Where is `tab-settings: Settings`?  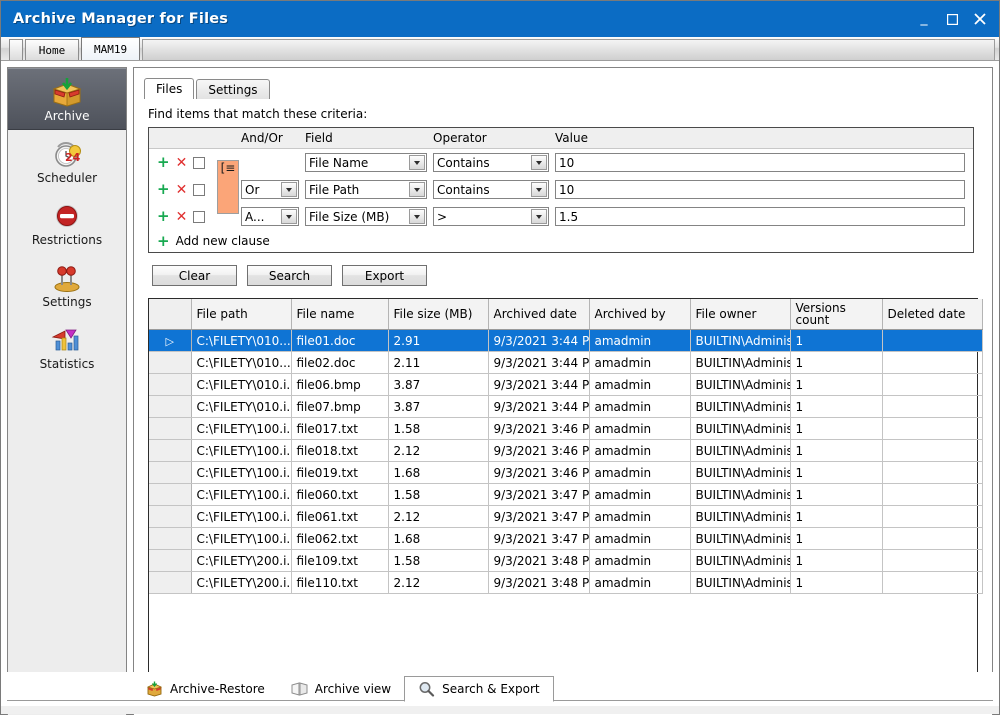
tab-settings: Settings is located at coordinates (233, 89).